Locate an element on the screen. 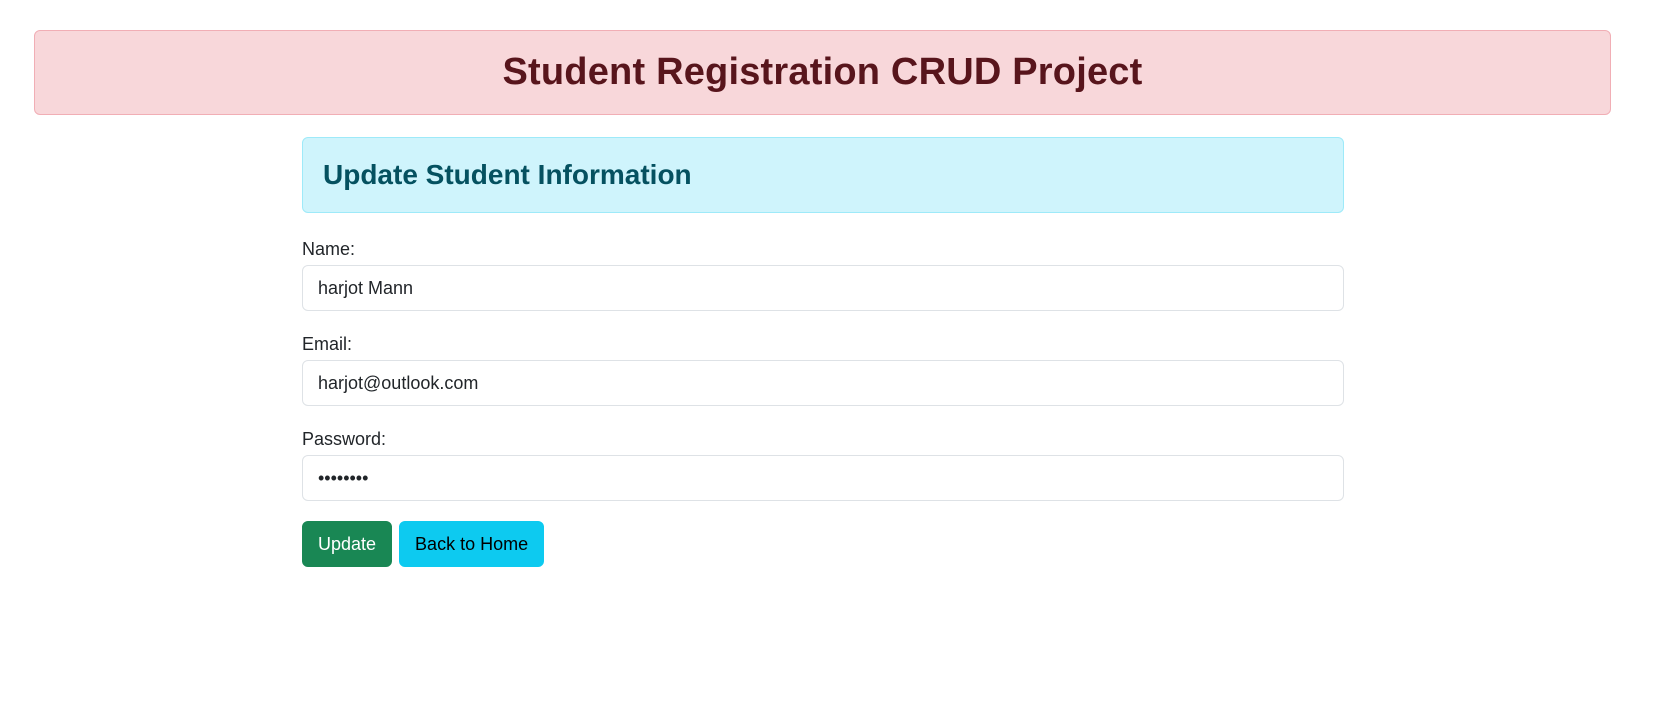  name-field-group: Name: is located at coordinates (823, 274).